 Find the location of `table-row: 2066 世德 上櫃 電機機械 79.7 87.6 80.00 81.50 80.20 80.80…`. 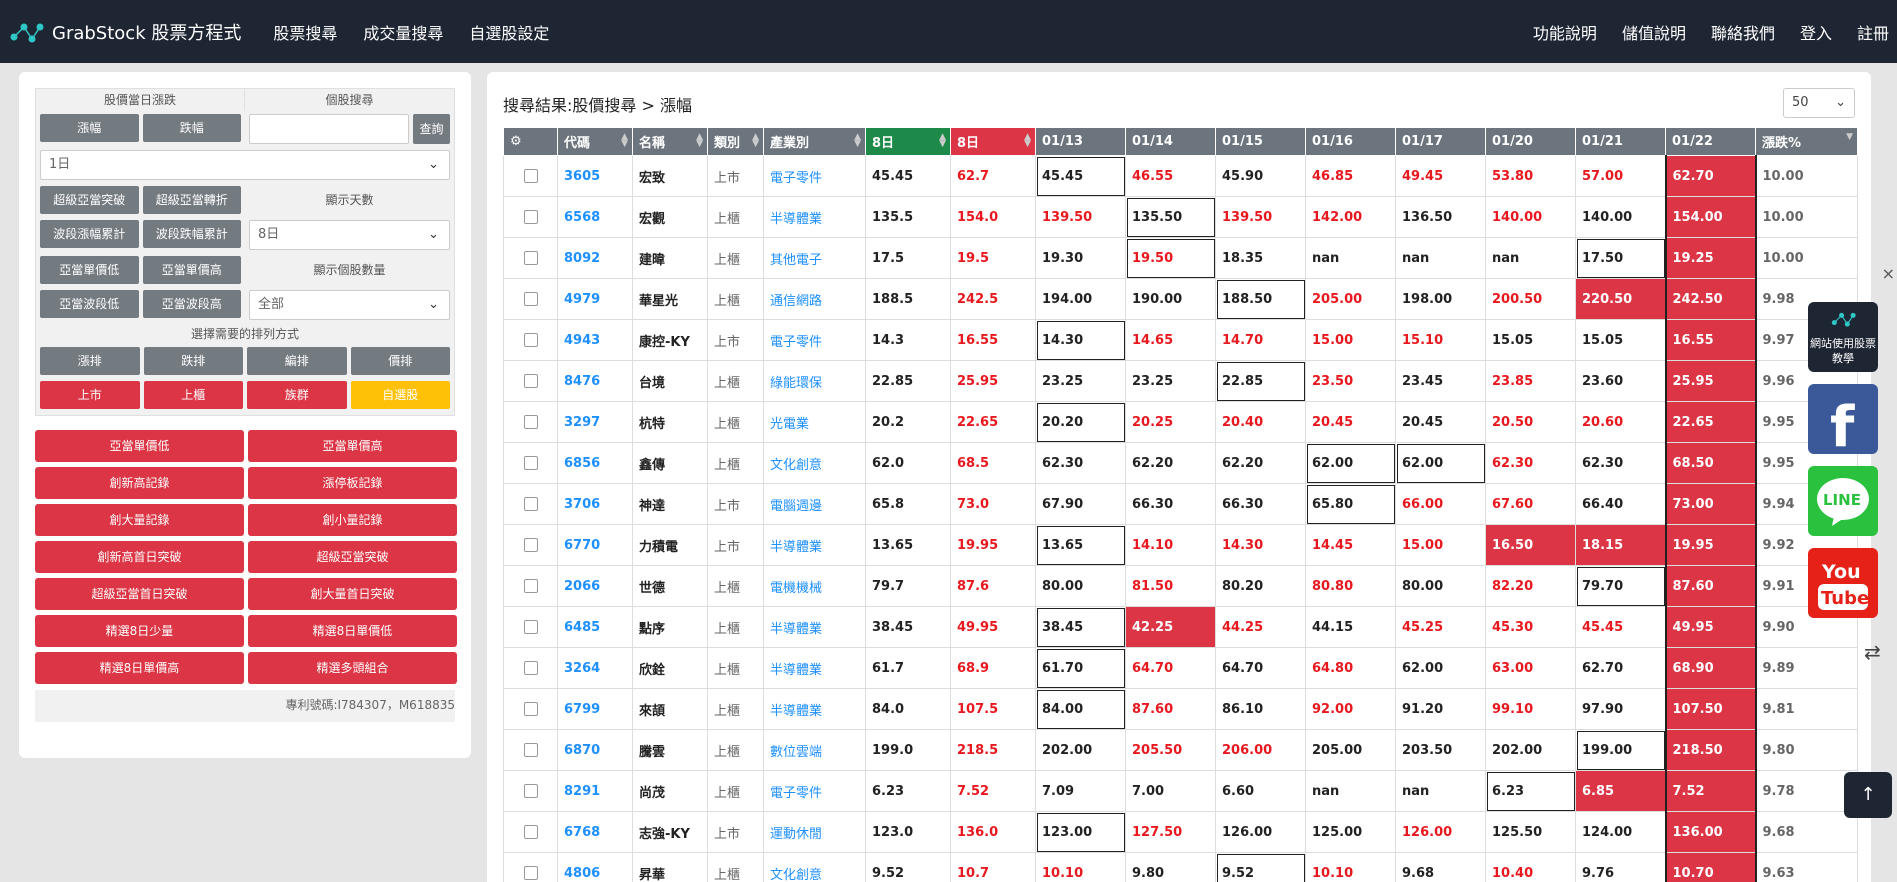

table-row: 2066 世德 上櫃 電機機械 79.7 87.6 80.00 81.50 80.20 80.80… is located at coordinates (1180, 586).